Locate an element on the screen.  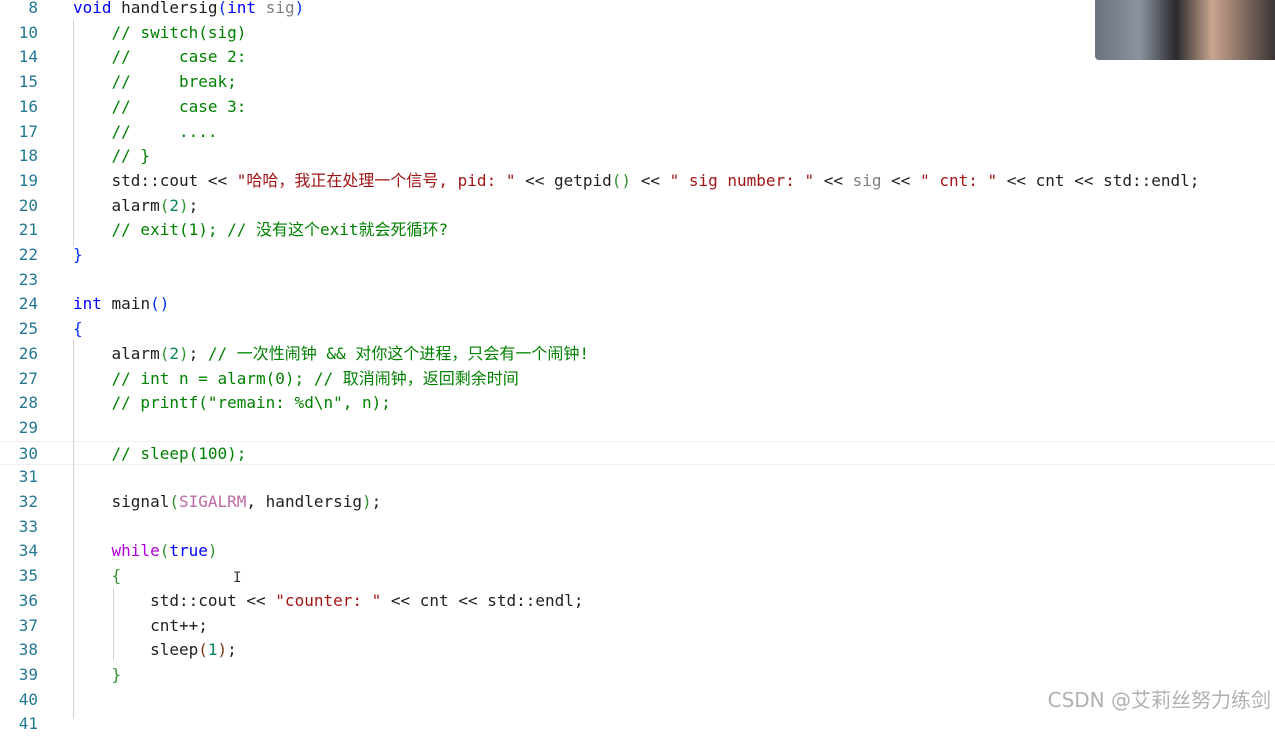
line-number: 22 is located at coordinates (28, 254).